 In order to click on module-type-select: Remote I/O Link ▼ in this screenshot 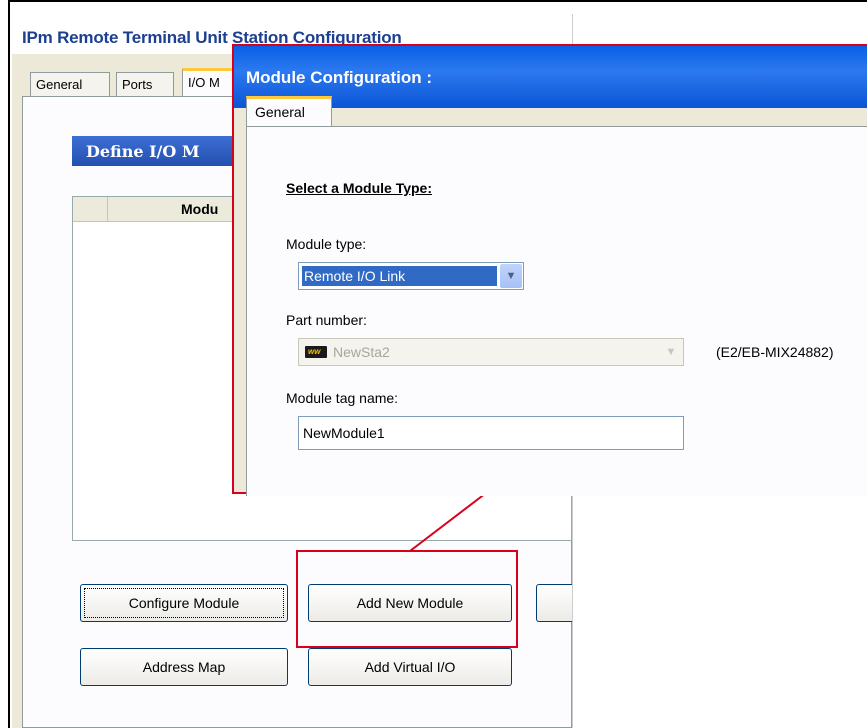, I will do `click(411, 276)`.